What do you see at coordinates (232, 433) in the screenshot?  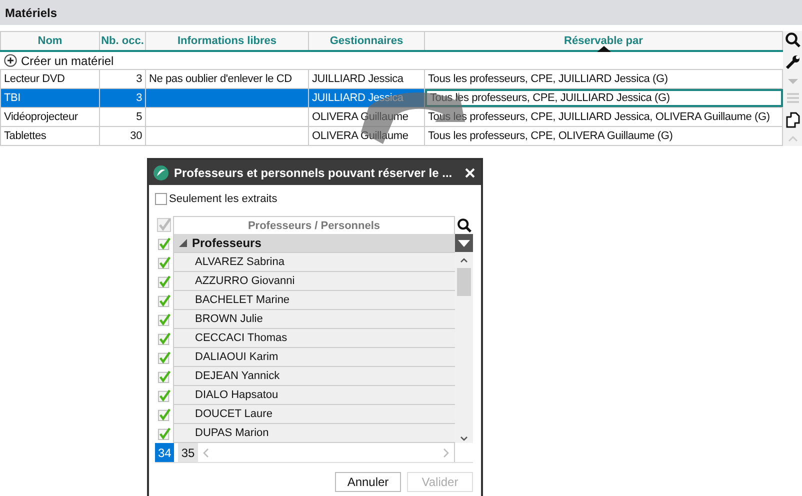 I see `list-item: DUPAS Marion` at bounding box center [232, 433].